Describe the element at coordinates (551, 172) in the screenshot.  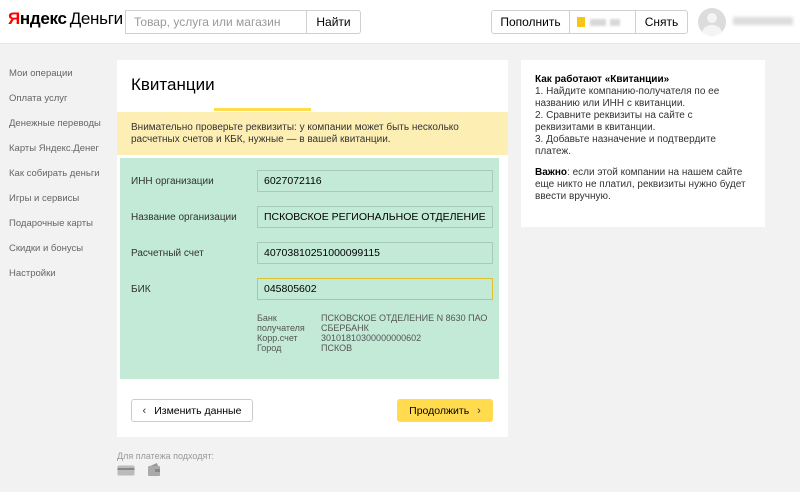
I see `help-important-label: Важно` at that location.